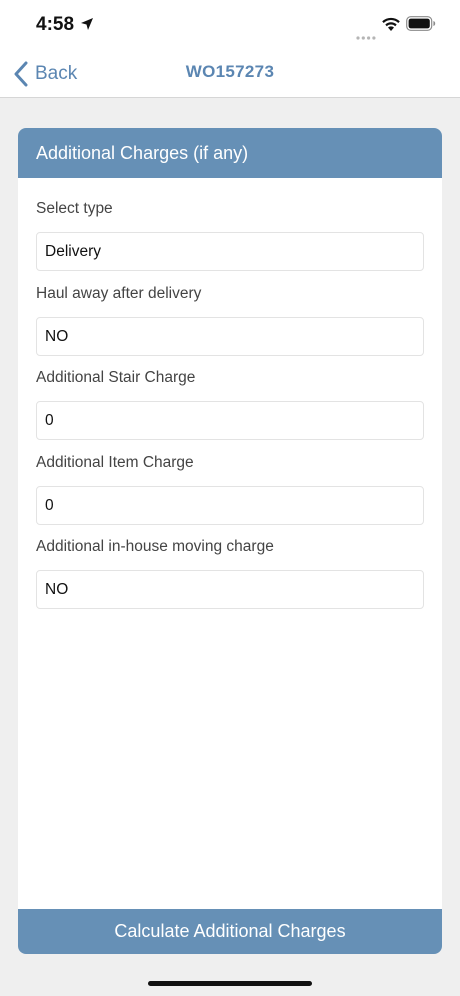  Describe the element at coordinates (230, 505) in the screenshot. I see `item-charge-field: 0` at that location.